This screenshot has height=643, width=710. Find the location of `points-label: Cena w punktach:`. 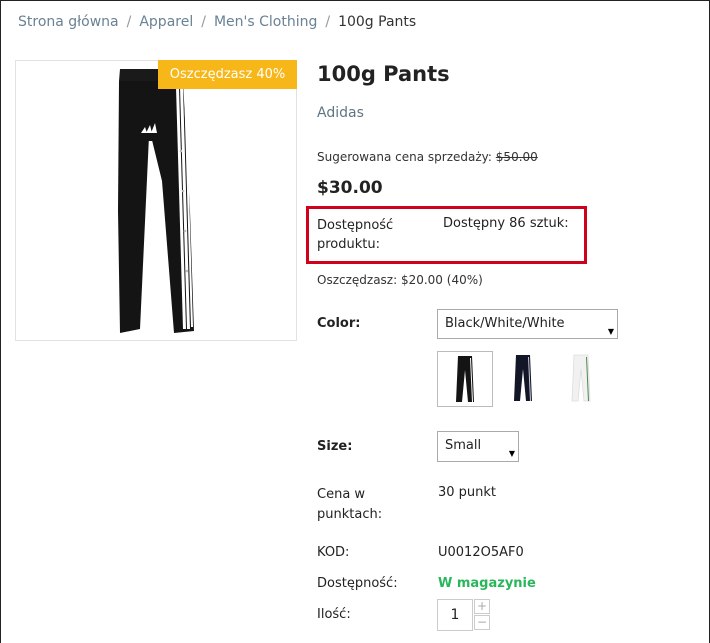

points-label: Cena w punktach: is located at coordinates (350, 504).